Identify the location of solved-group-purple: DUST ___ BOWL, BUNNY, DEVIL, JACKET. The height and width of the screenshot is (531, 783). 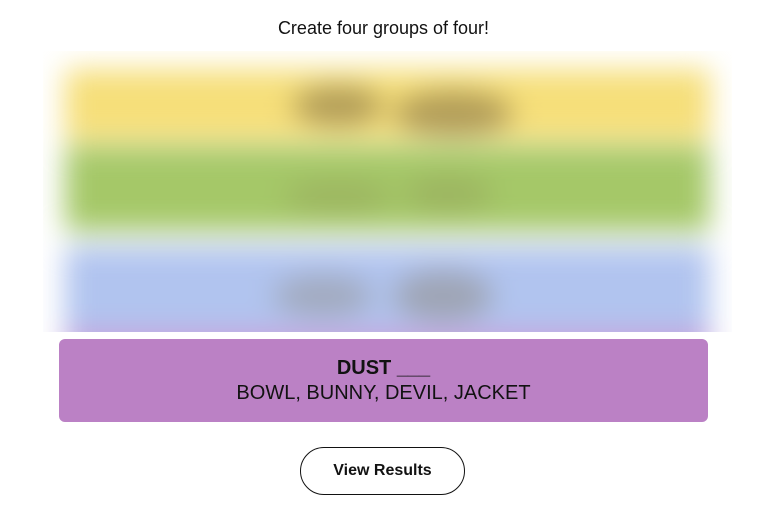
(383, 380).